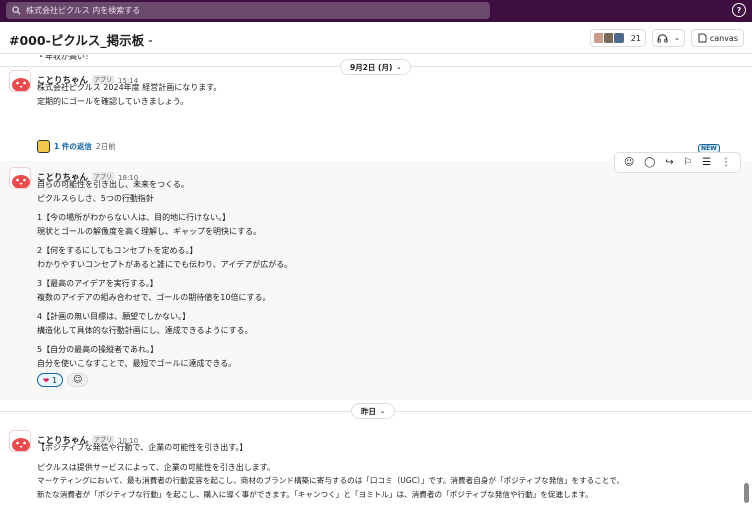 The image size is (752, 506). What do you see at coordinates (95, 198) in the screenshot?
I see `message-line: ピクルスらしさ、5つの行動指針` at bounding box center [95, 198].